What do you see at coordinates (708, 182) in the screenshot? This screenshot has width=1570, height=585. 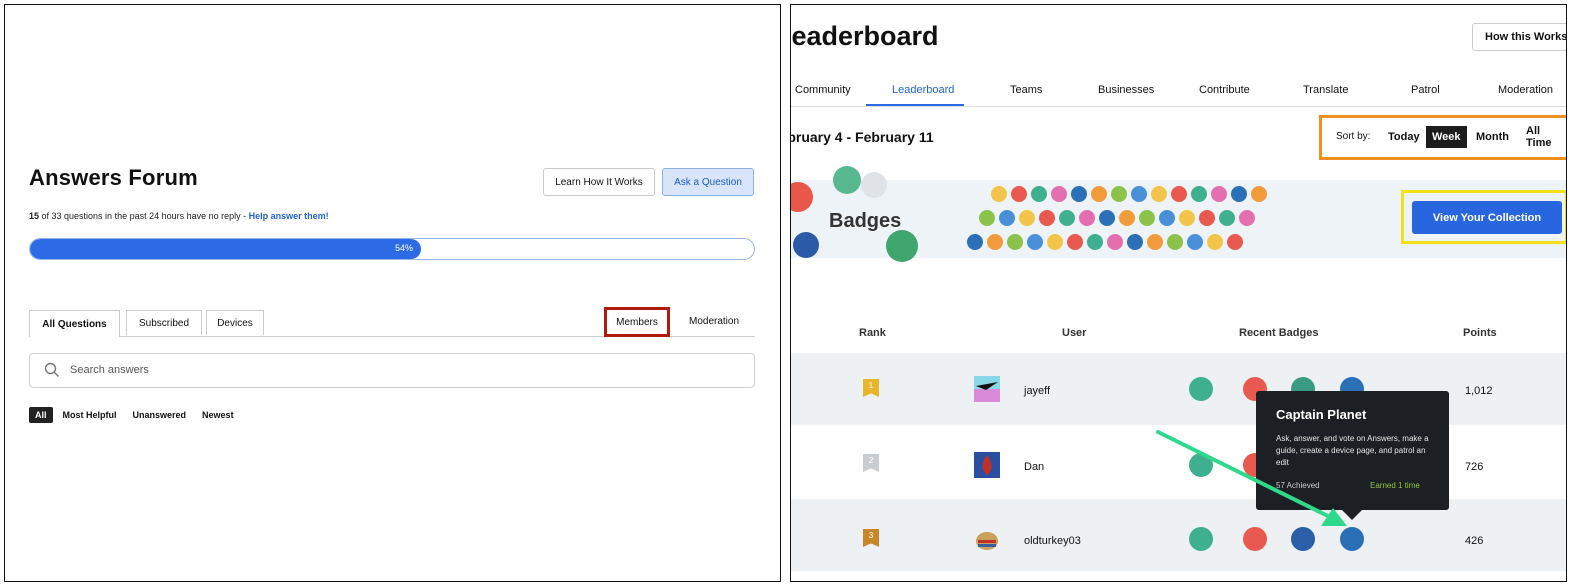 I see `ask-question-button: Ask a Question` at bounding box center [708, 182].